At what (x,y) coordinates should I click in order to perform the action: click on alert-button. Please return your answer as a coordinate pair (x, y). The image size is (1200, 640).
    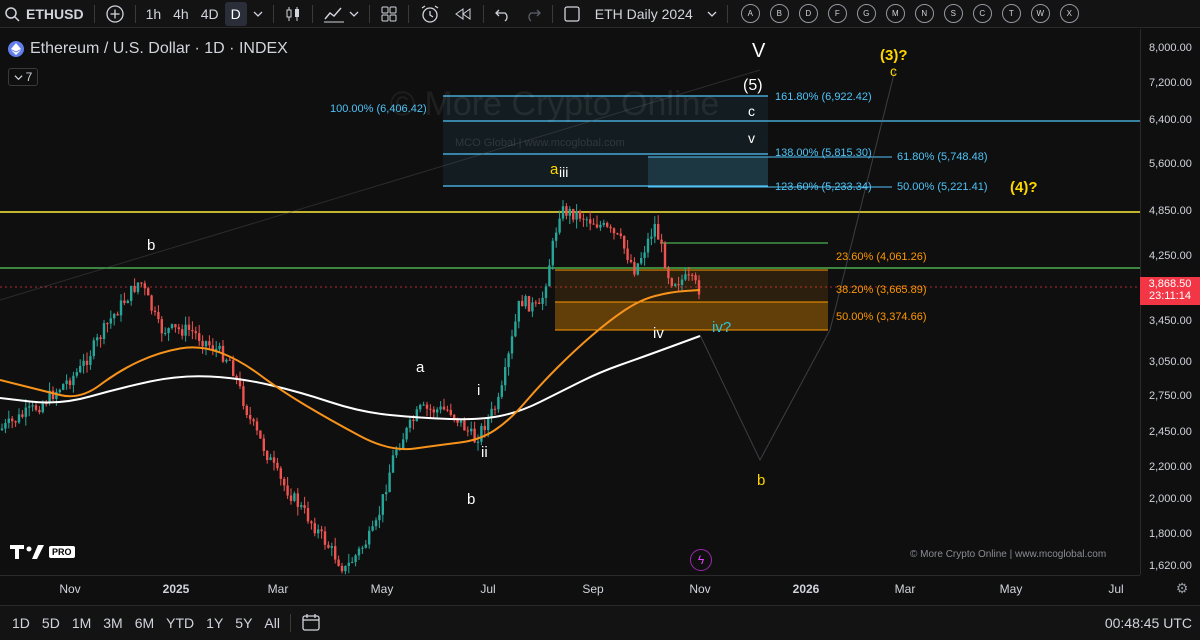
    Looking at the image, I should click on (430, 14).